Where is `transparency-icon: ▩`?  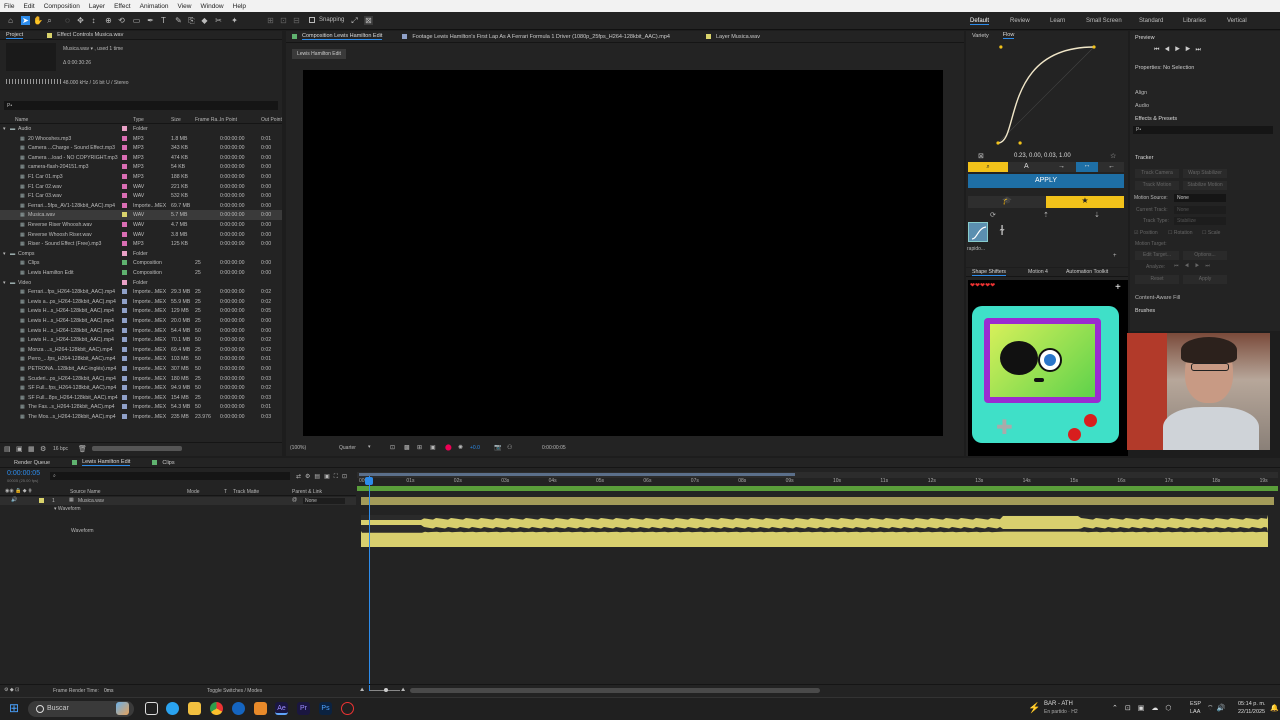
transparency-icon: ▩ is located at coordinates (407, 447).